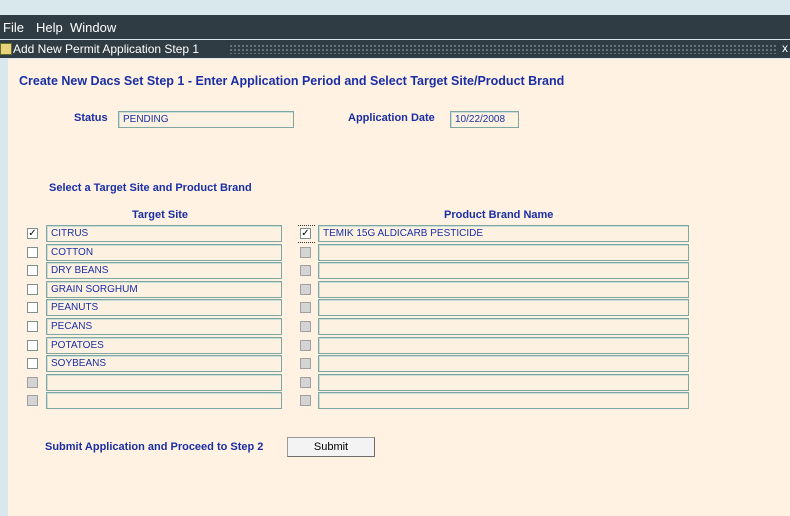 This screenshot has width=790, height=516. I want to click on window-title: Add New Permit Application Step 1, so click(106, 49).